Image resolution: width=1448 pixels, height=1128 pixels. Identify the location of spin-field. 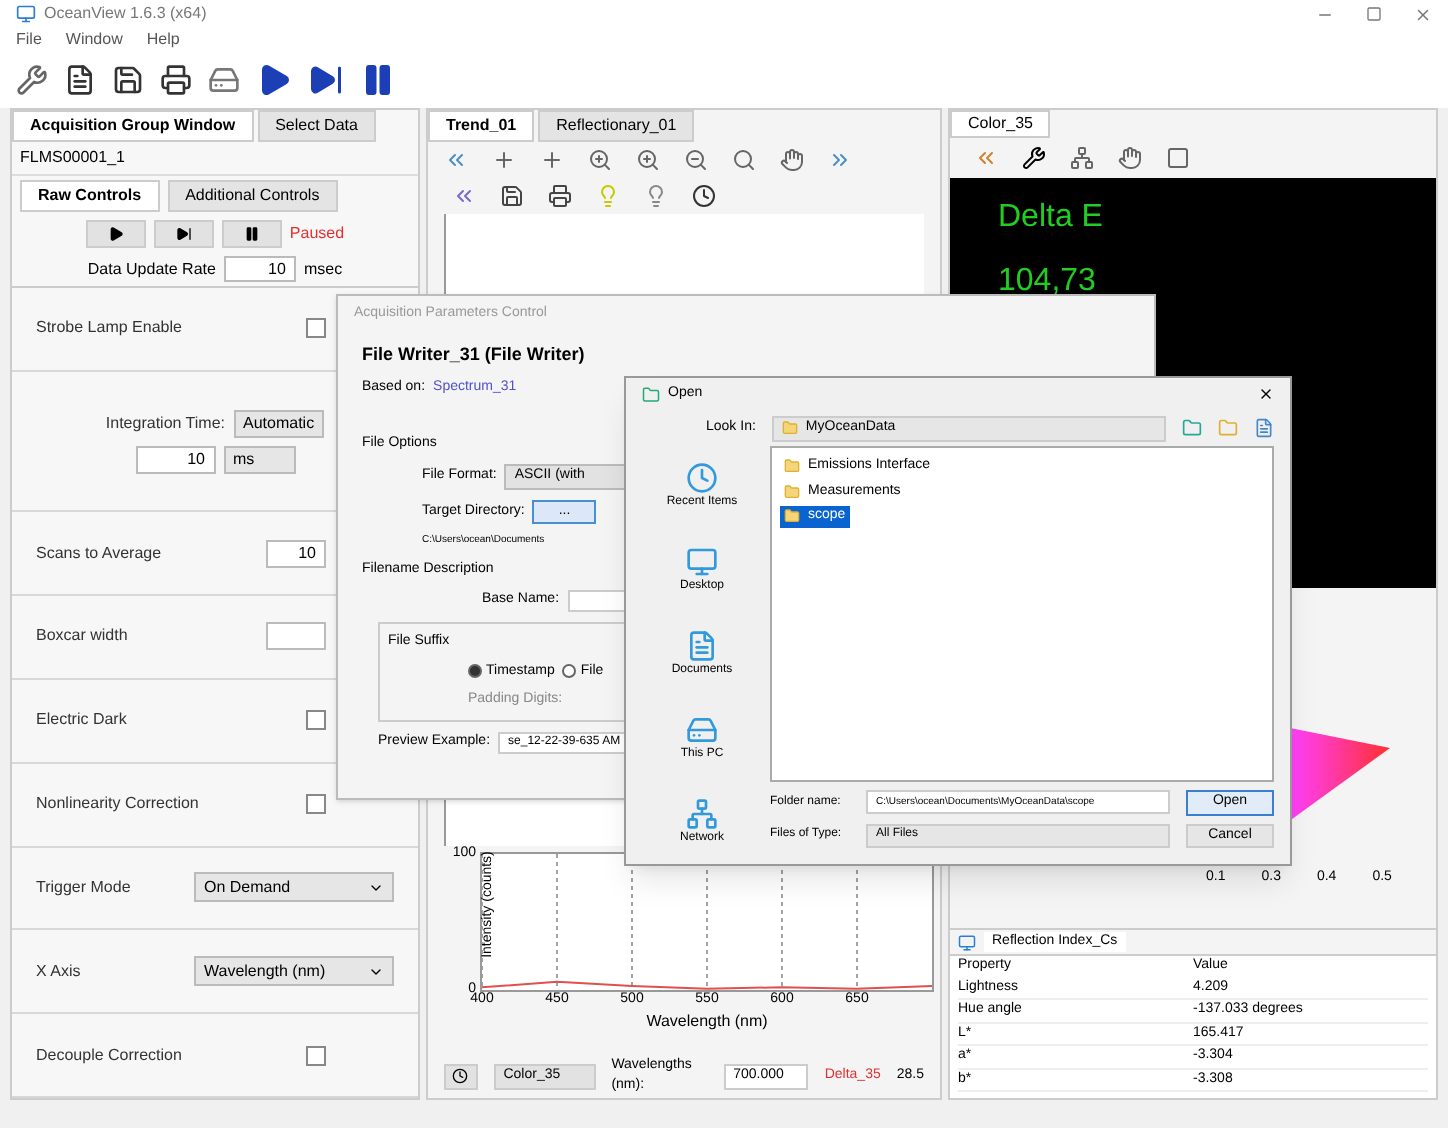
(296, 636).